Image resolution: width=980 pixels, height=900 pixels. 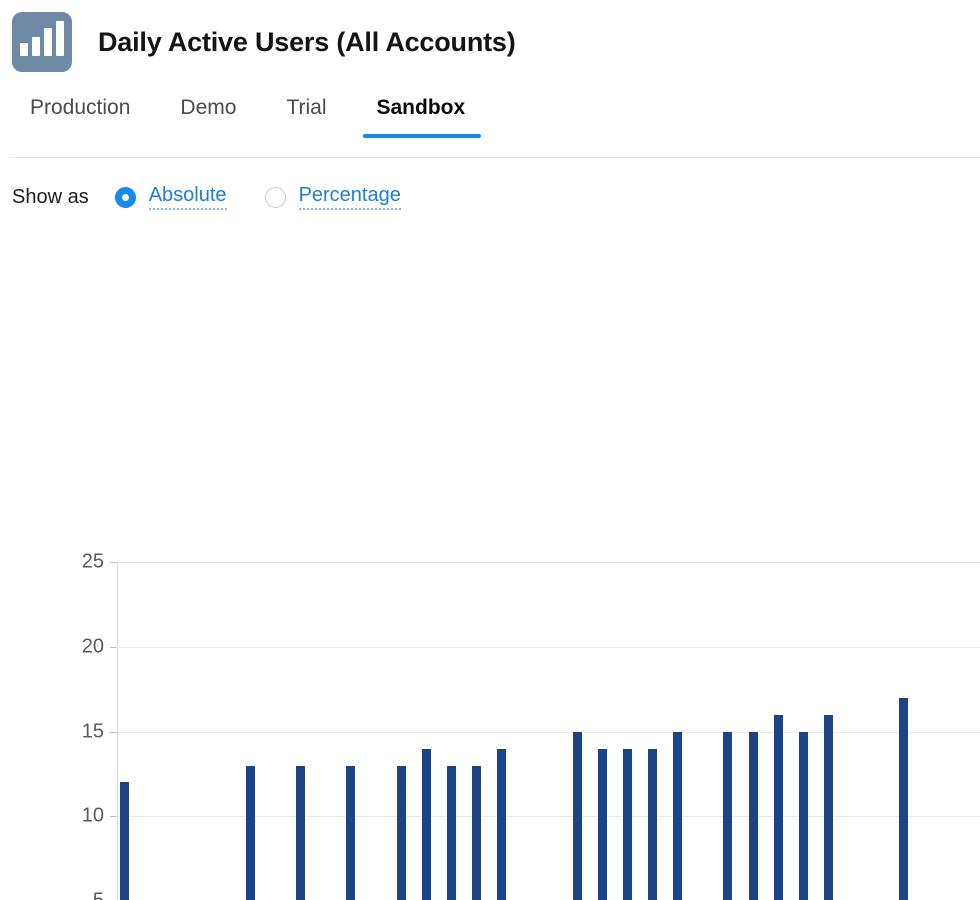 I want to click on tab-label: Demo, so click(x=208, y=107).